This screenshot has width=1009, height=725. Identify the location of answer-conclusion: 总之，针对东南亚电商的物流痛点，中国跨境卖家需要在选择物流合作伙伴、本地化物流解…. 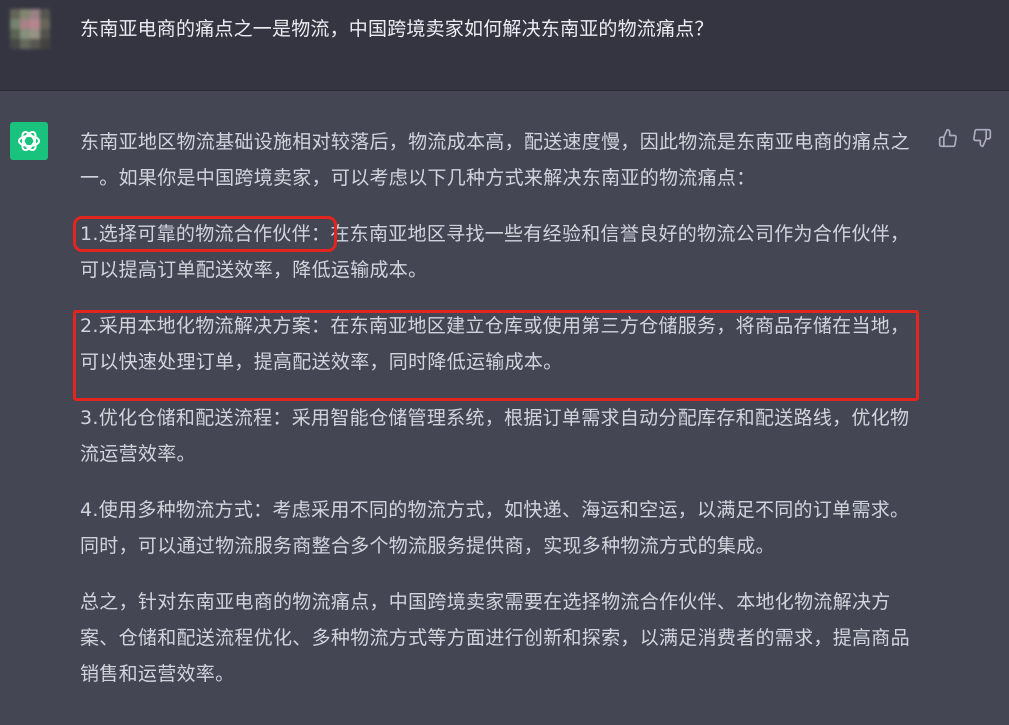
(495, 638).